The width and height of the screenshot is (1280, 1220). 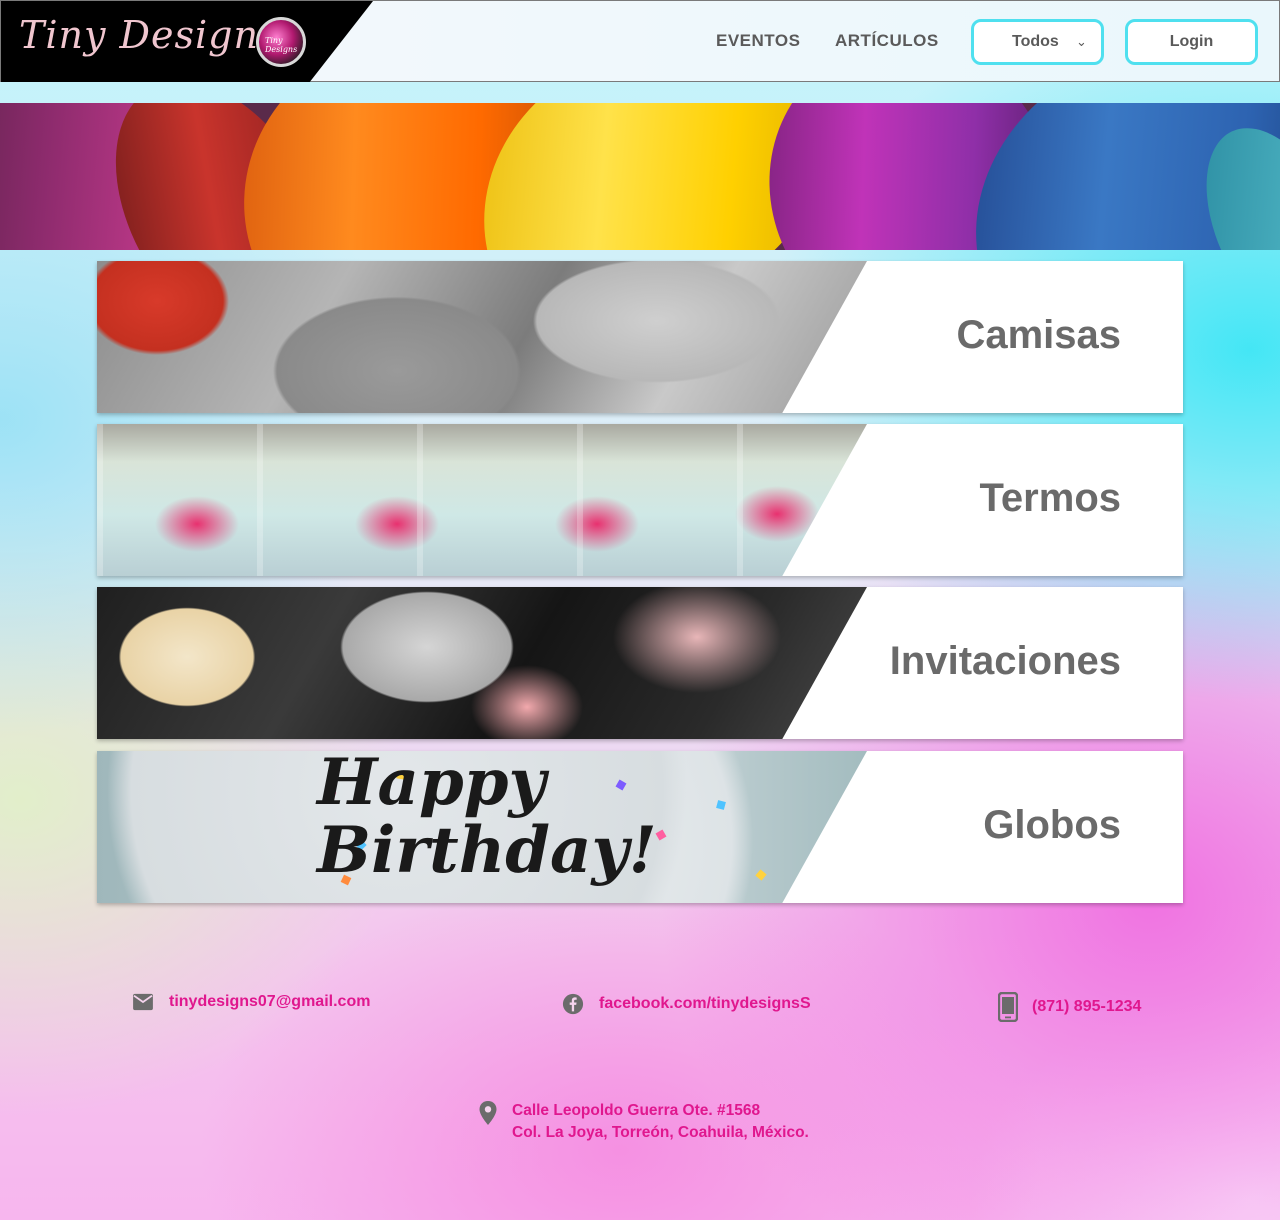 I want to click on category-label: Termos, so click(x=1050, y=498).